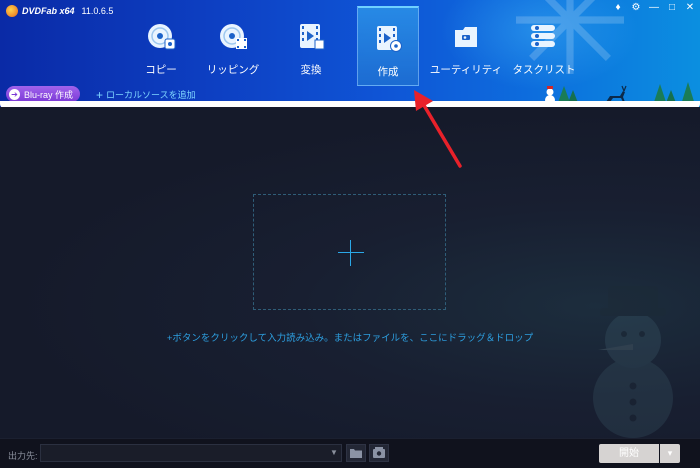 The width and height of the screenshot is (700, 468). I want to click on bd-create-button: ➔ Blu-ray 作成, so click(43, 94).